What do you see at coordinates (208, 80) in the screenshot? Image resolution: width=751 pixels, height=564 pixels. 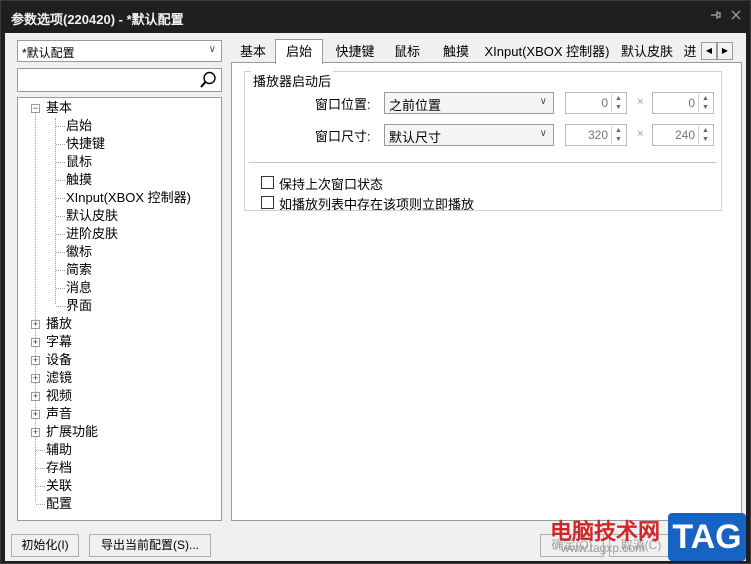 I see `search-icon` at bounding box center [208, 80].